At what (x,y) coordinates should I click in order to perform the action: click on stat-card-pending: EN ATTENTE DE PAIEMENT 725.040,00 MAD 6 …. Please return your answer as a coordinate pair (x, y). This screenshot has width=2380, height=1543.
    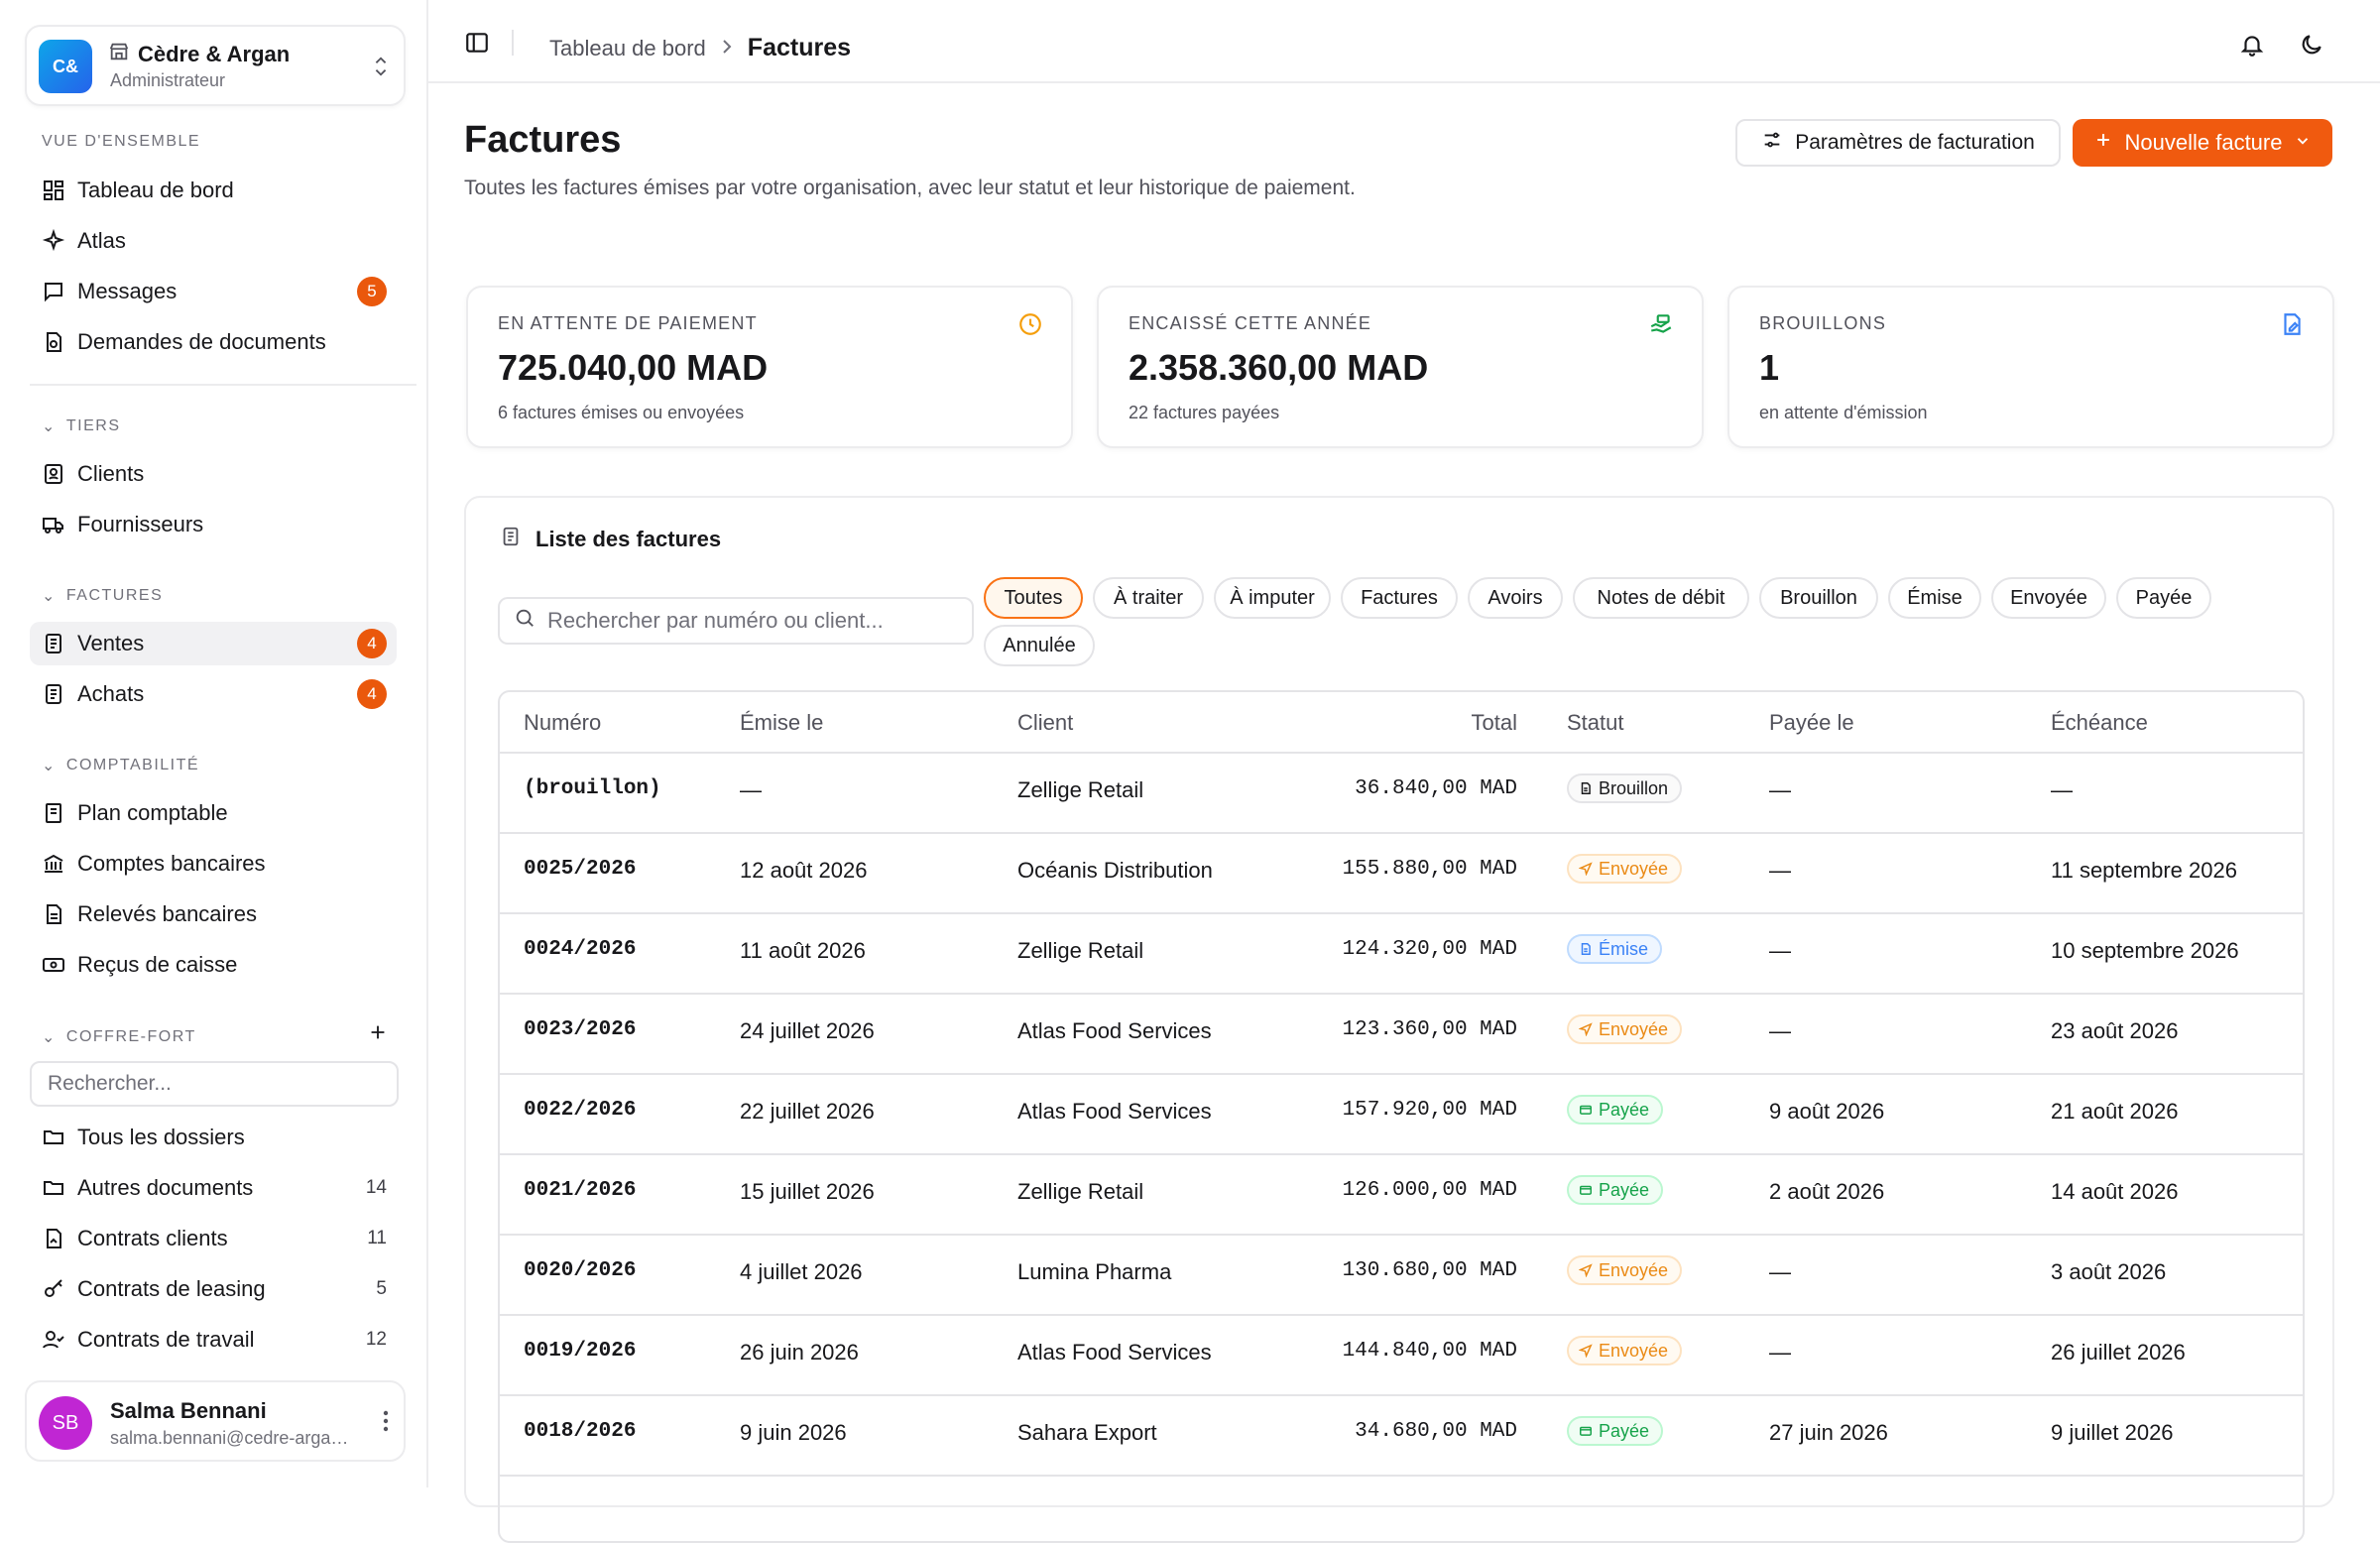
    Looking at the image, I should click on (769, 367).